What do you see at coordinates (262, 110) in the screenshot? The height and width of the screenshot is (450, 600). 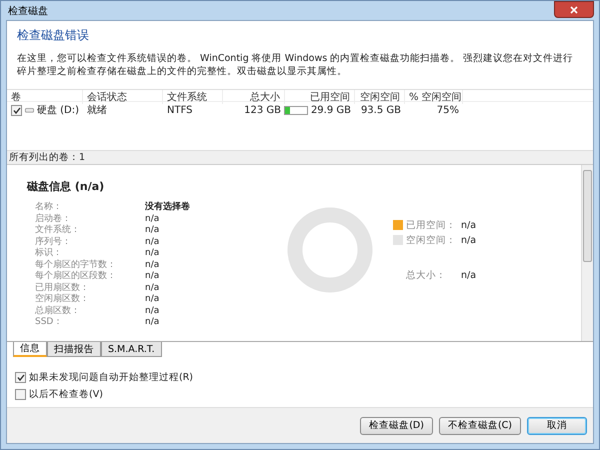 I see `table-cell-text: 123 GB` at bounding box center [262, 110].